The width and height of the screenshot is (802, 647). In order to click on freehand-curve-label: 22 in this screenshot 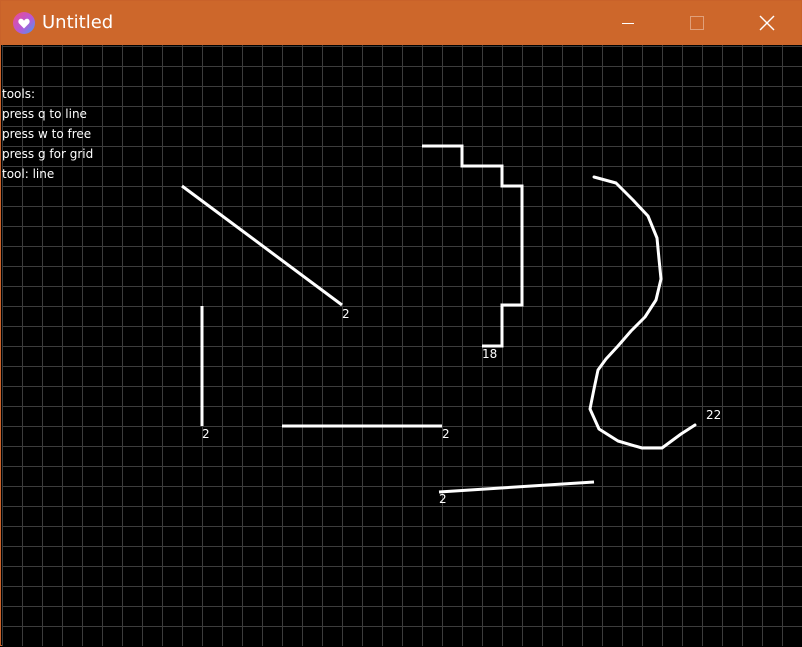, I will do `click(713, 415)`.